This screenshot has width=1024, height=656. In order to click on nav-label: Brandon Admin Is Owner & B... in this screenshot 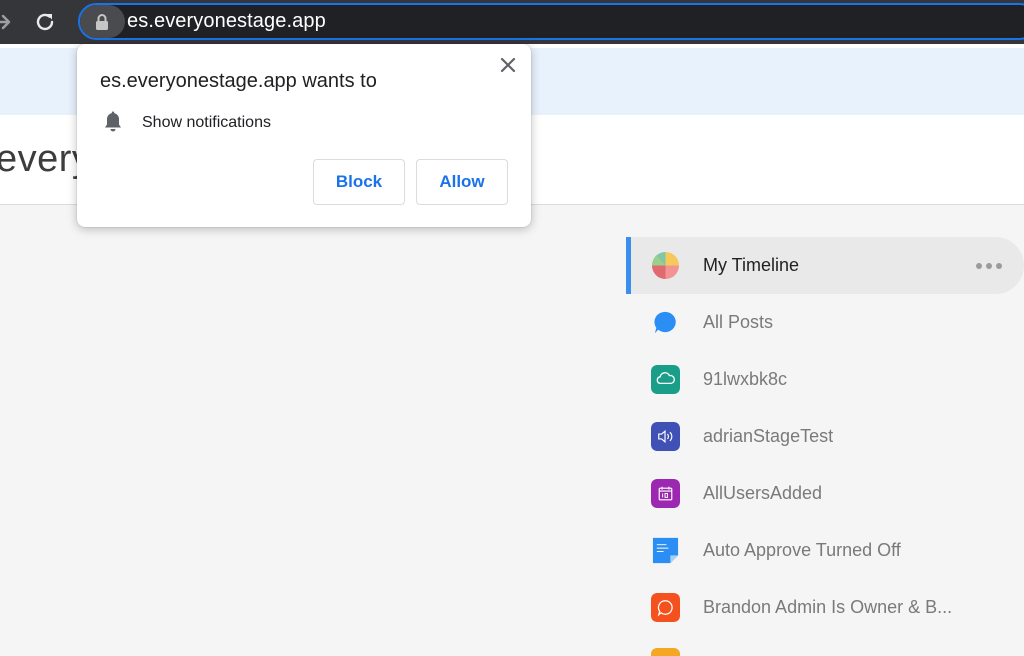, I will do `click(828, 607)`.